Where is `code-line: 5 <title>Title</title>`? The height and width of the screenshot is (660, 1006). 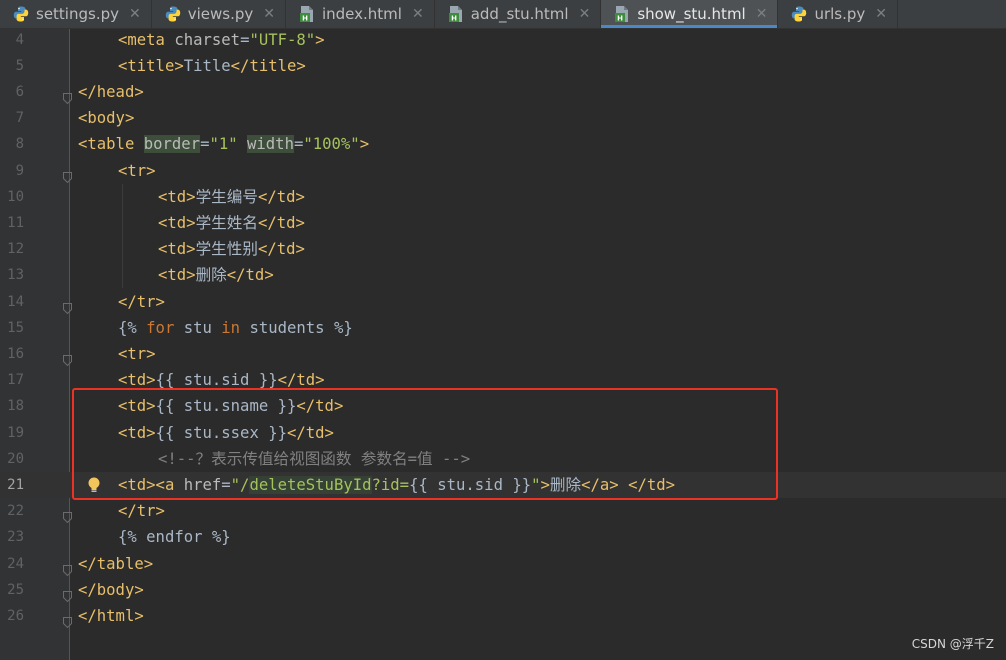 code-line: 5 <title>Title</title> is located at coordinates (503, 66).